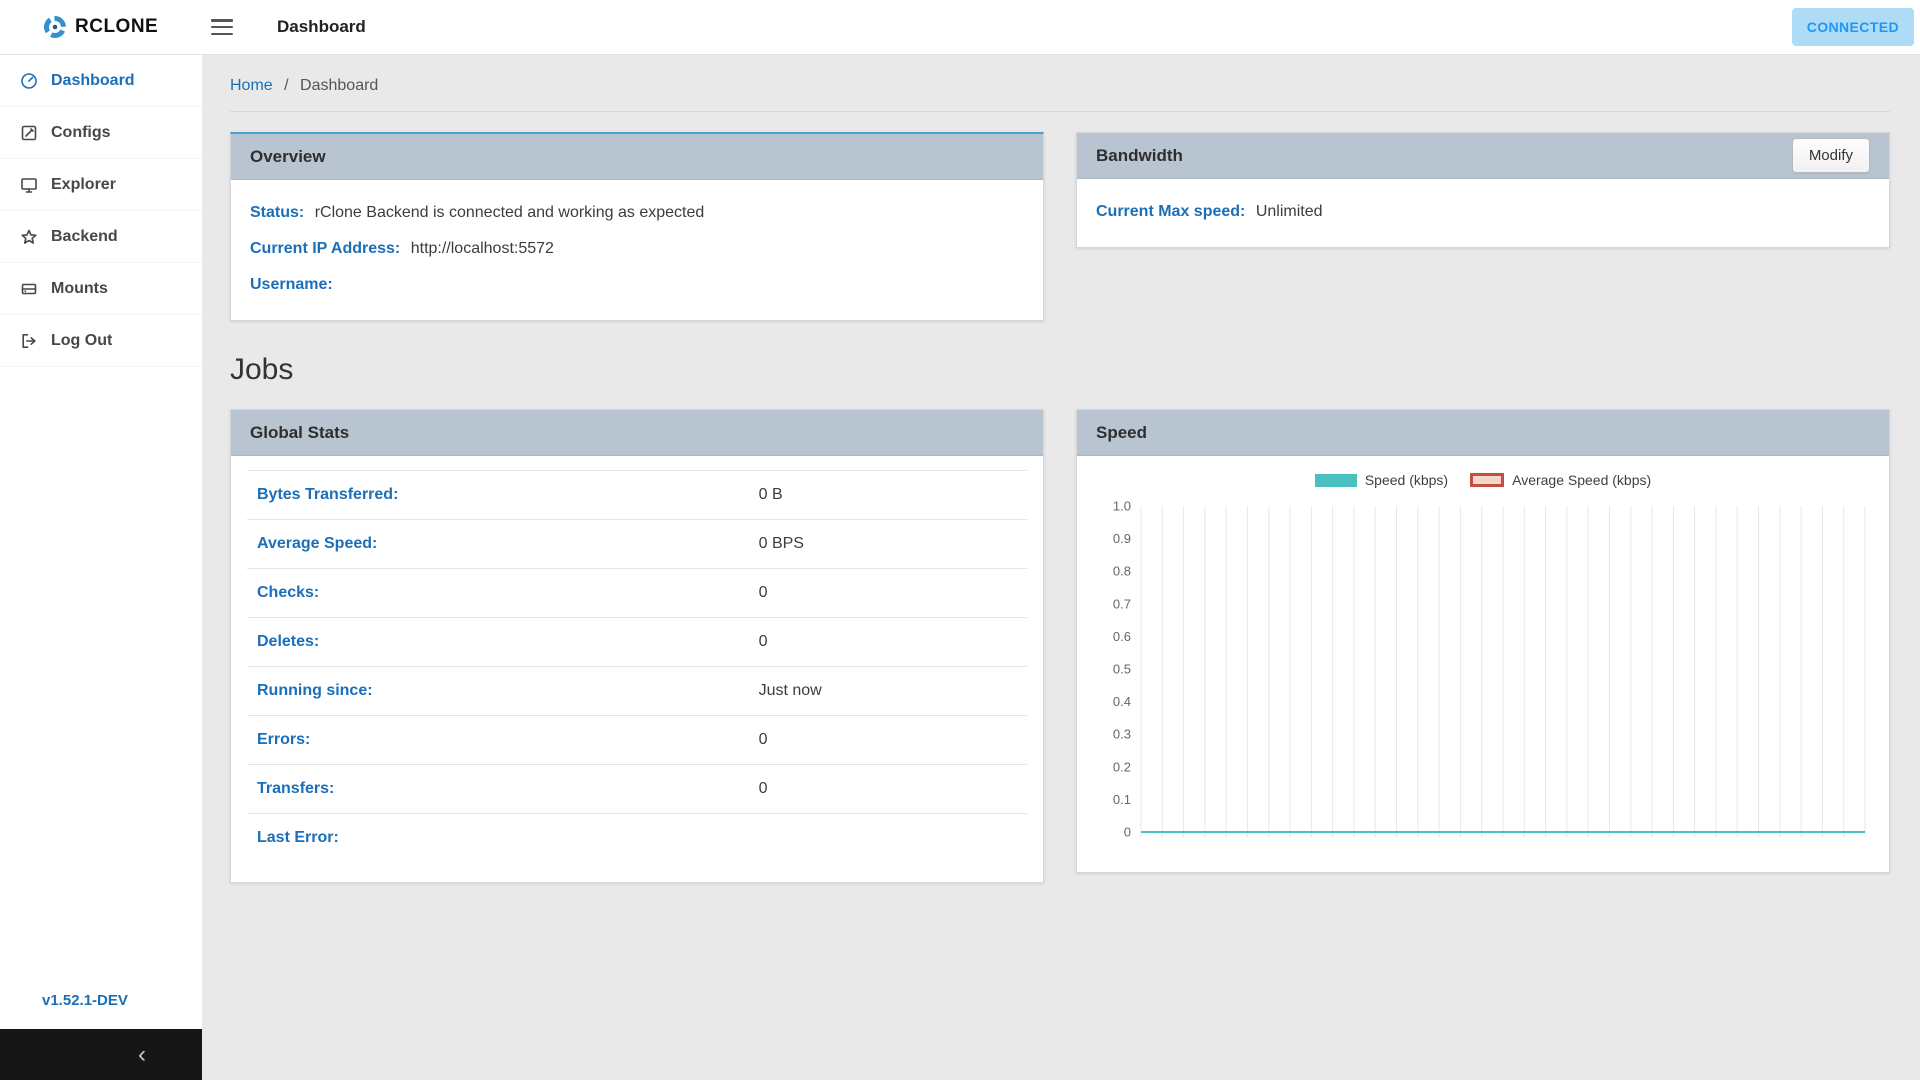  What do you see at coordinates (262, 369) in the screenshot?
I see `jobs-heading: Jobs` at bounding box center [262, 369].